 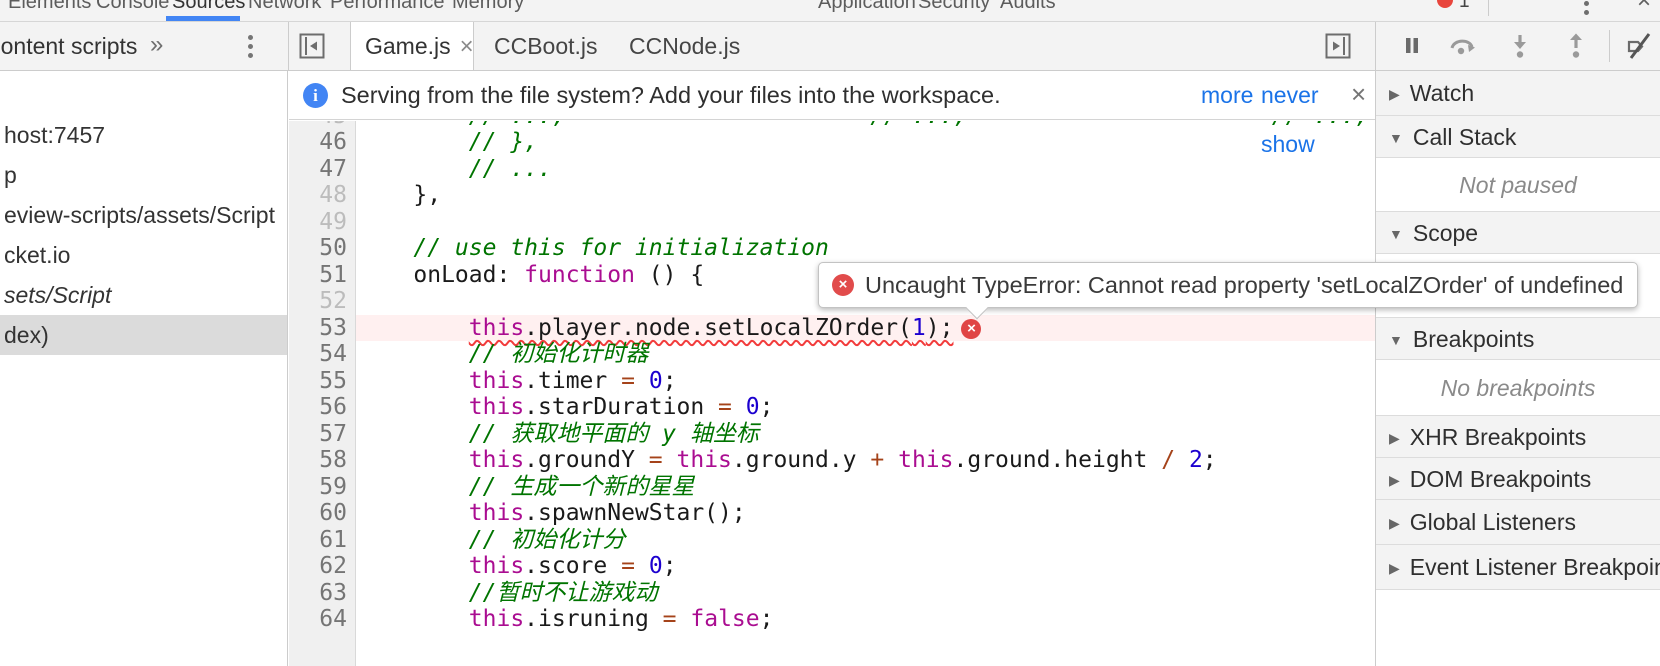 What do you see at coordinates (1500, 479) in the screenshot?
I see `section-label: DOM Breakpoints` at bounding box center [1500, 479].